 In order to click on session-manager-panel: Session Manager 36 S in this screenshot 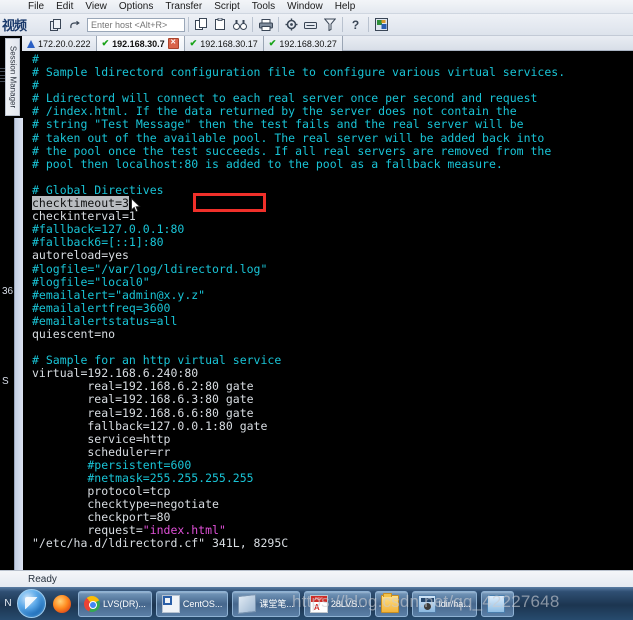, I will do `click(11, 303)`.